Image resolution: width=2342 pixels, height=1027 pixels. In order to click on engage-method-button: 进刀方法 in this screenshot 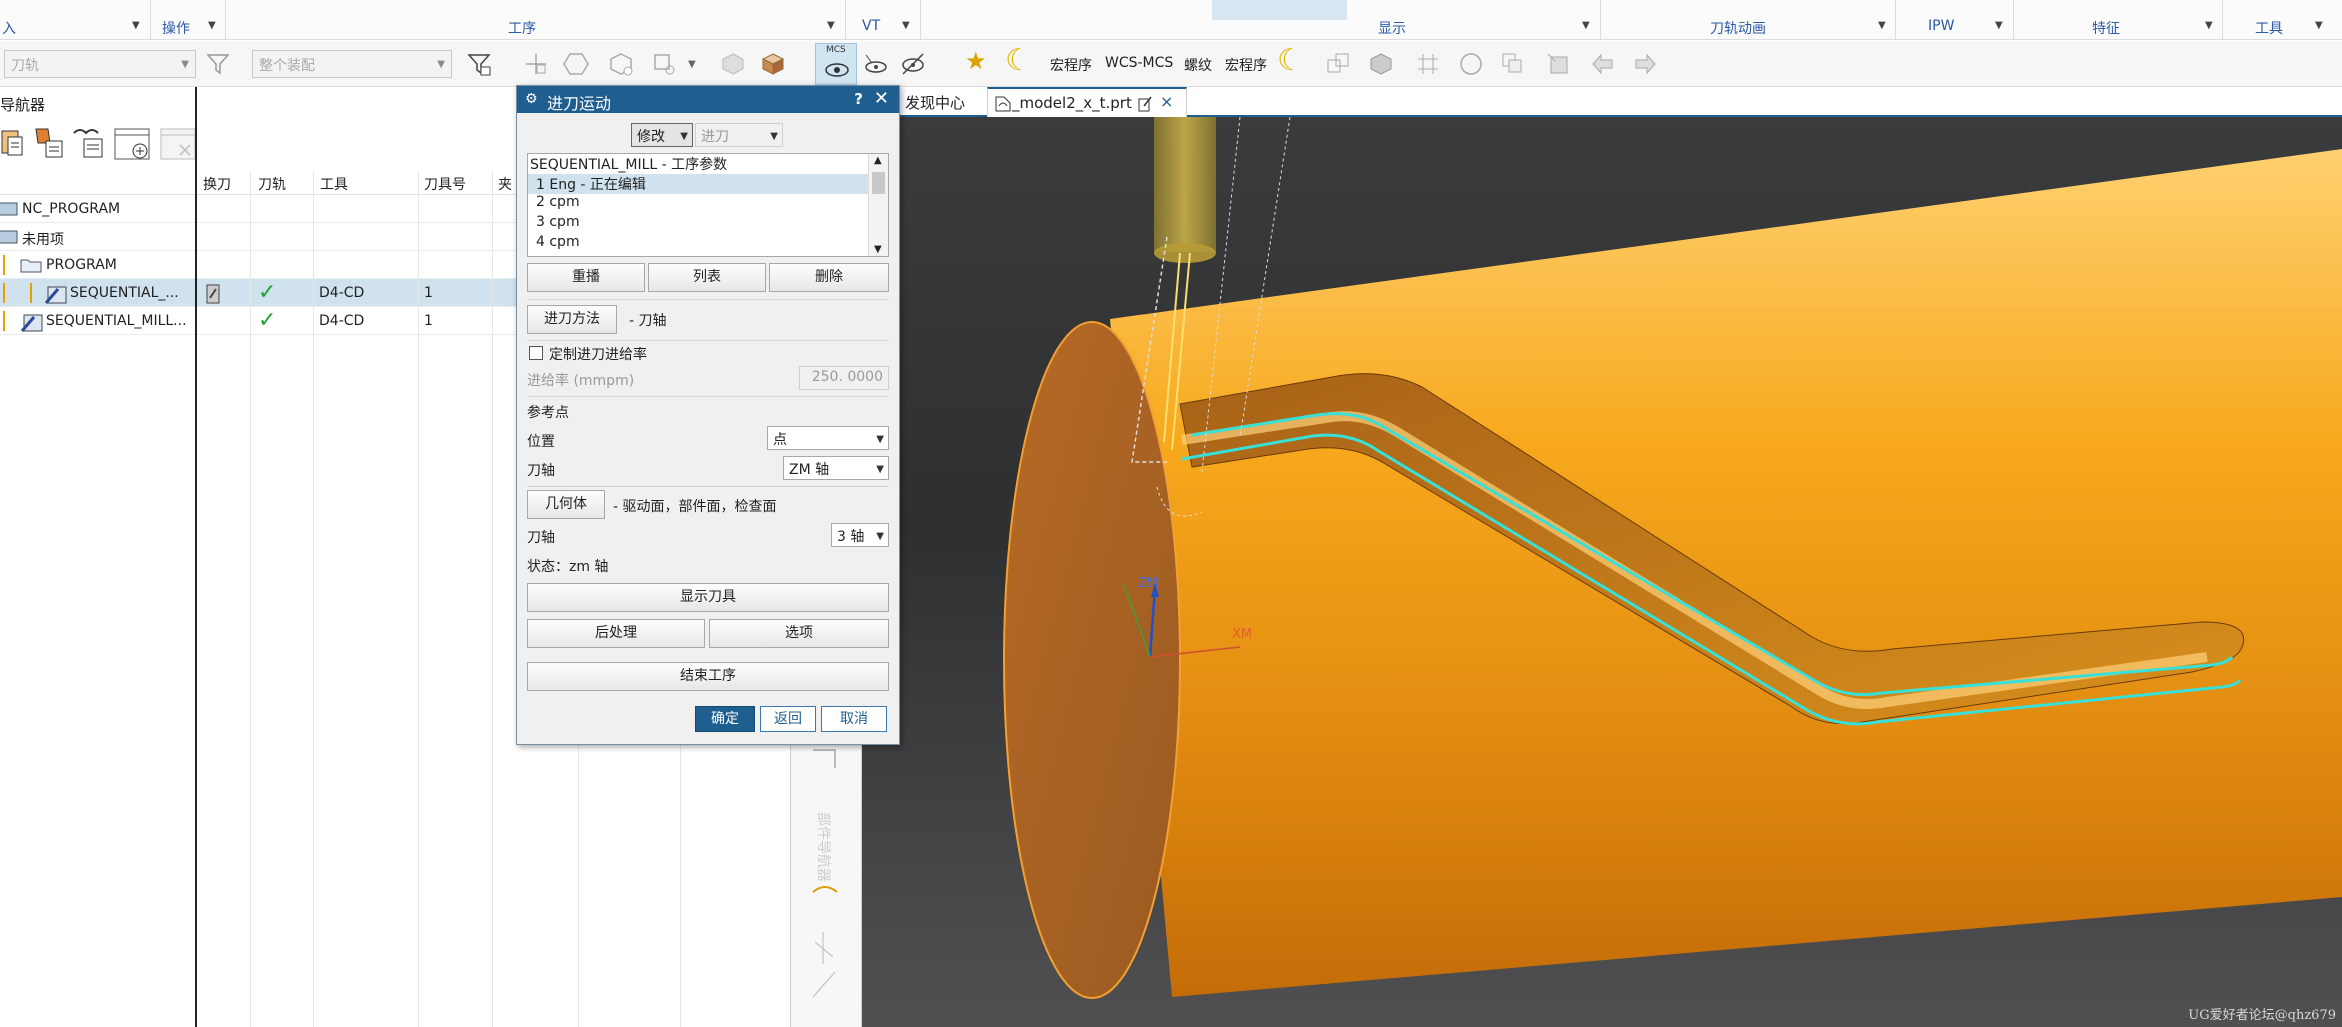, I will do `click(572, 319)`.